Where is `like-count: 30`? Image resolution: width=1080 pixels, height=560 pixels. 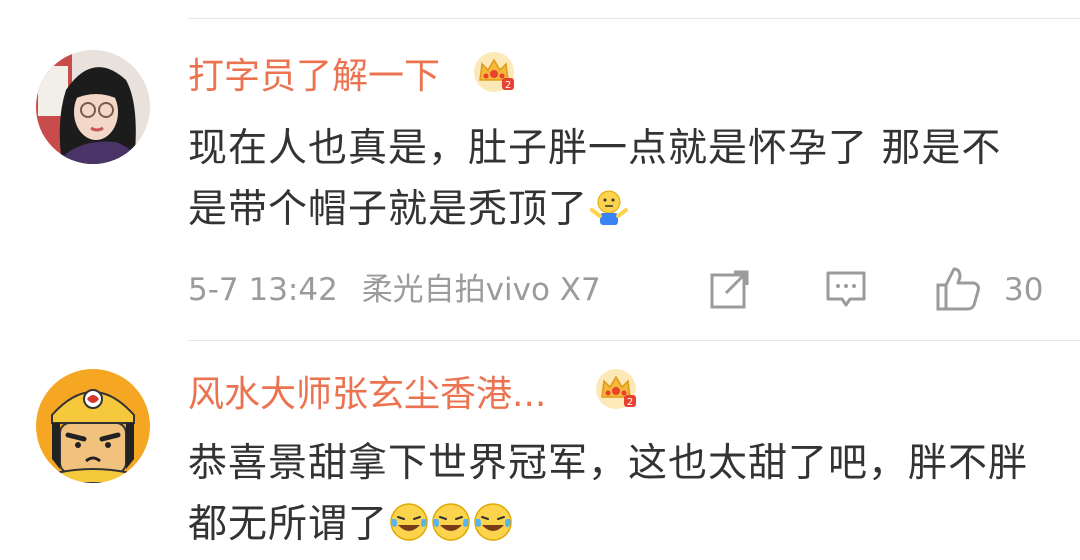 like-count: 30 is located at coordinates (1024, 290).